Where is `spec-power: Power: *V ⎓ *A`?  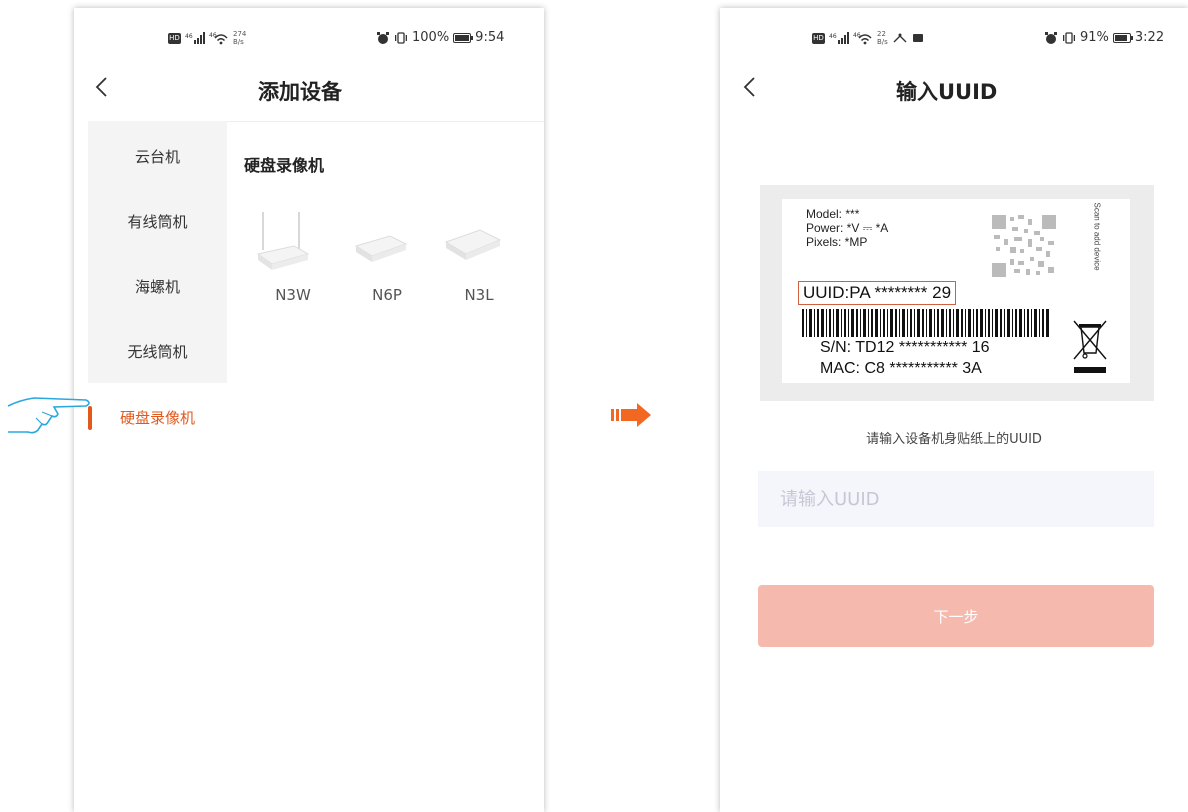 spec-power: Power: *V ⎓ *A is located at coordinates (847, 228).